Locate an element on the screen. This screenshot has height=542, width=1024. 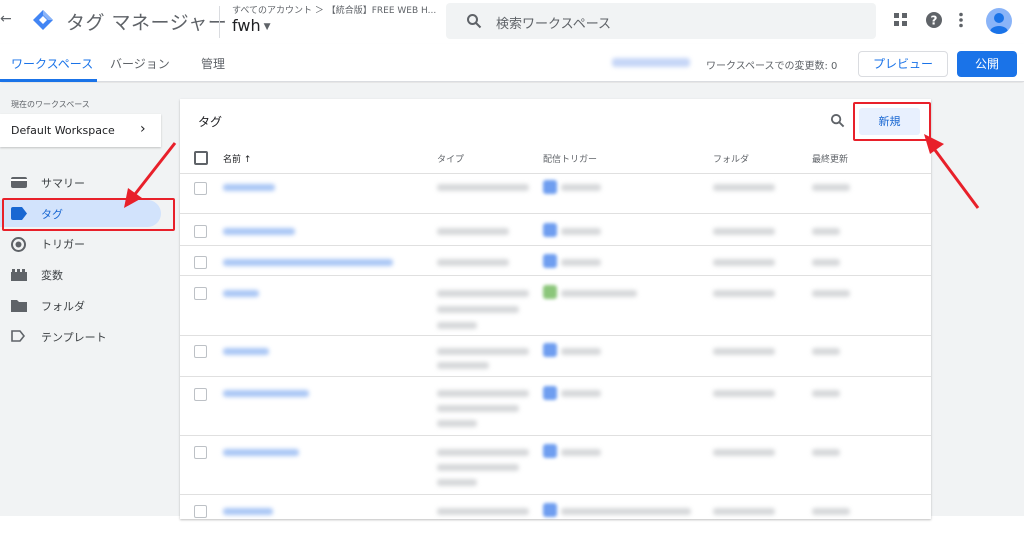
tab-admin: 管理 is located at coordinates (213, 63).